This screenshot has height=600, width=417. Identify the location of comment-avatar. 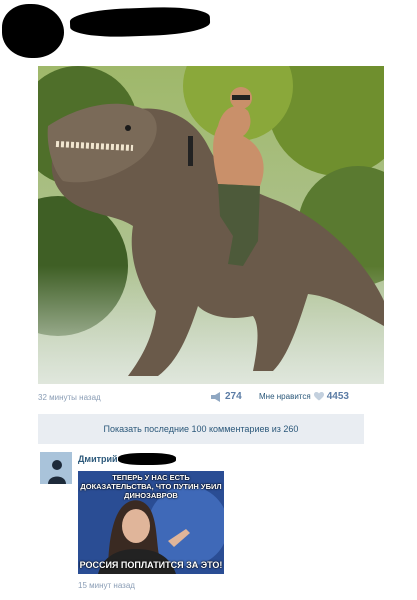
(56, 468).